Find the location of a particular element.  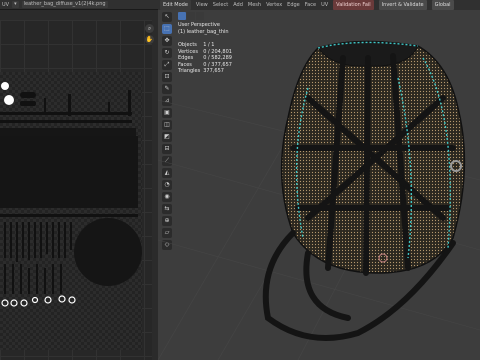

zoom-icon: ⌕ is located at coordinates (149, 28).